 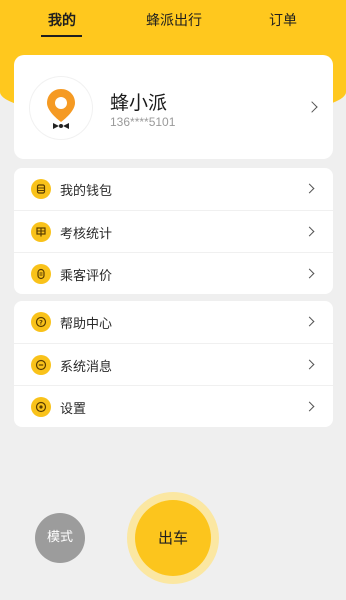 I want to click on menu-item-wallet: 我的钱包, so click(x=173, y=189).